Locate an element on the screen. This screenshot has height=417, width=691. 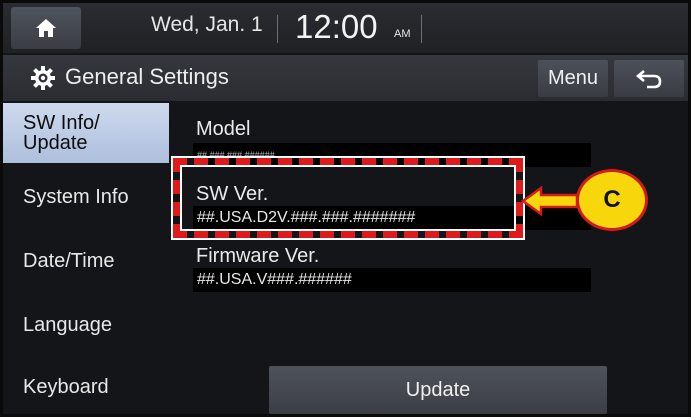
menu-button: Menu is located at coordinates (573, 78).